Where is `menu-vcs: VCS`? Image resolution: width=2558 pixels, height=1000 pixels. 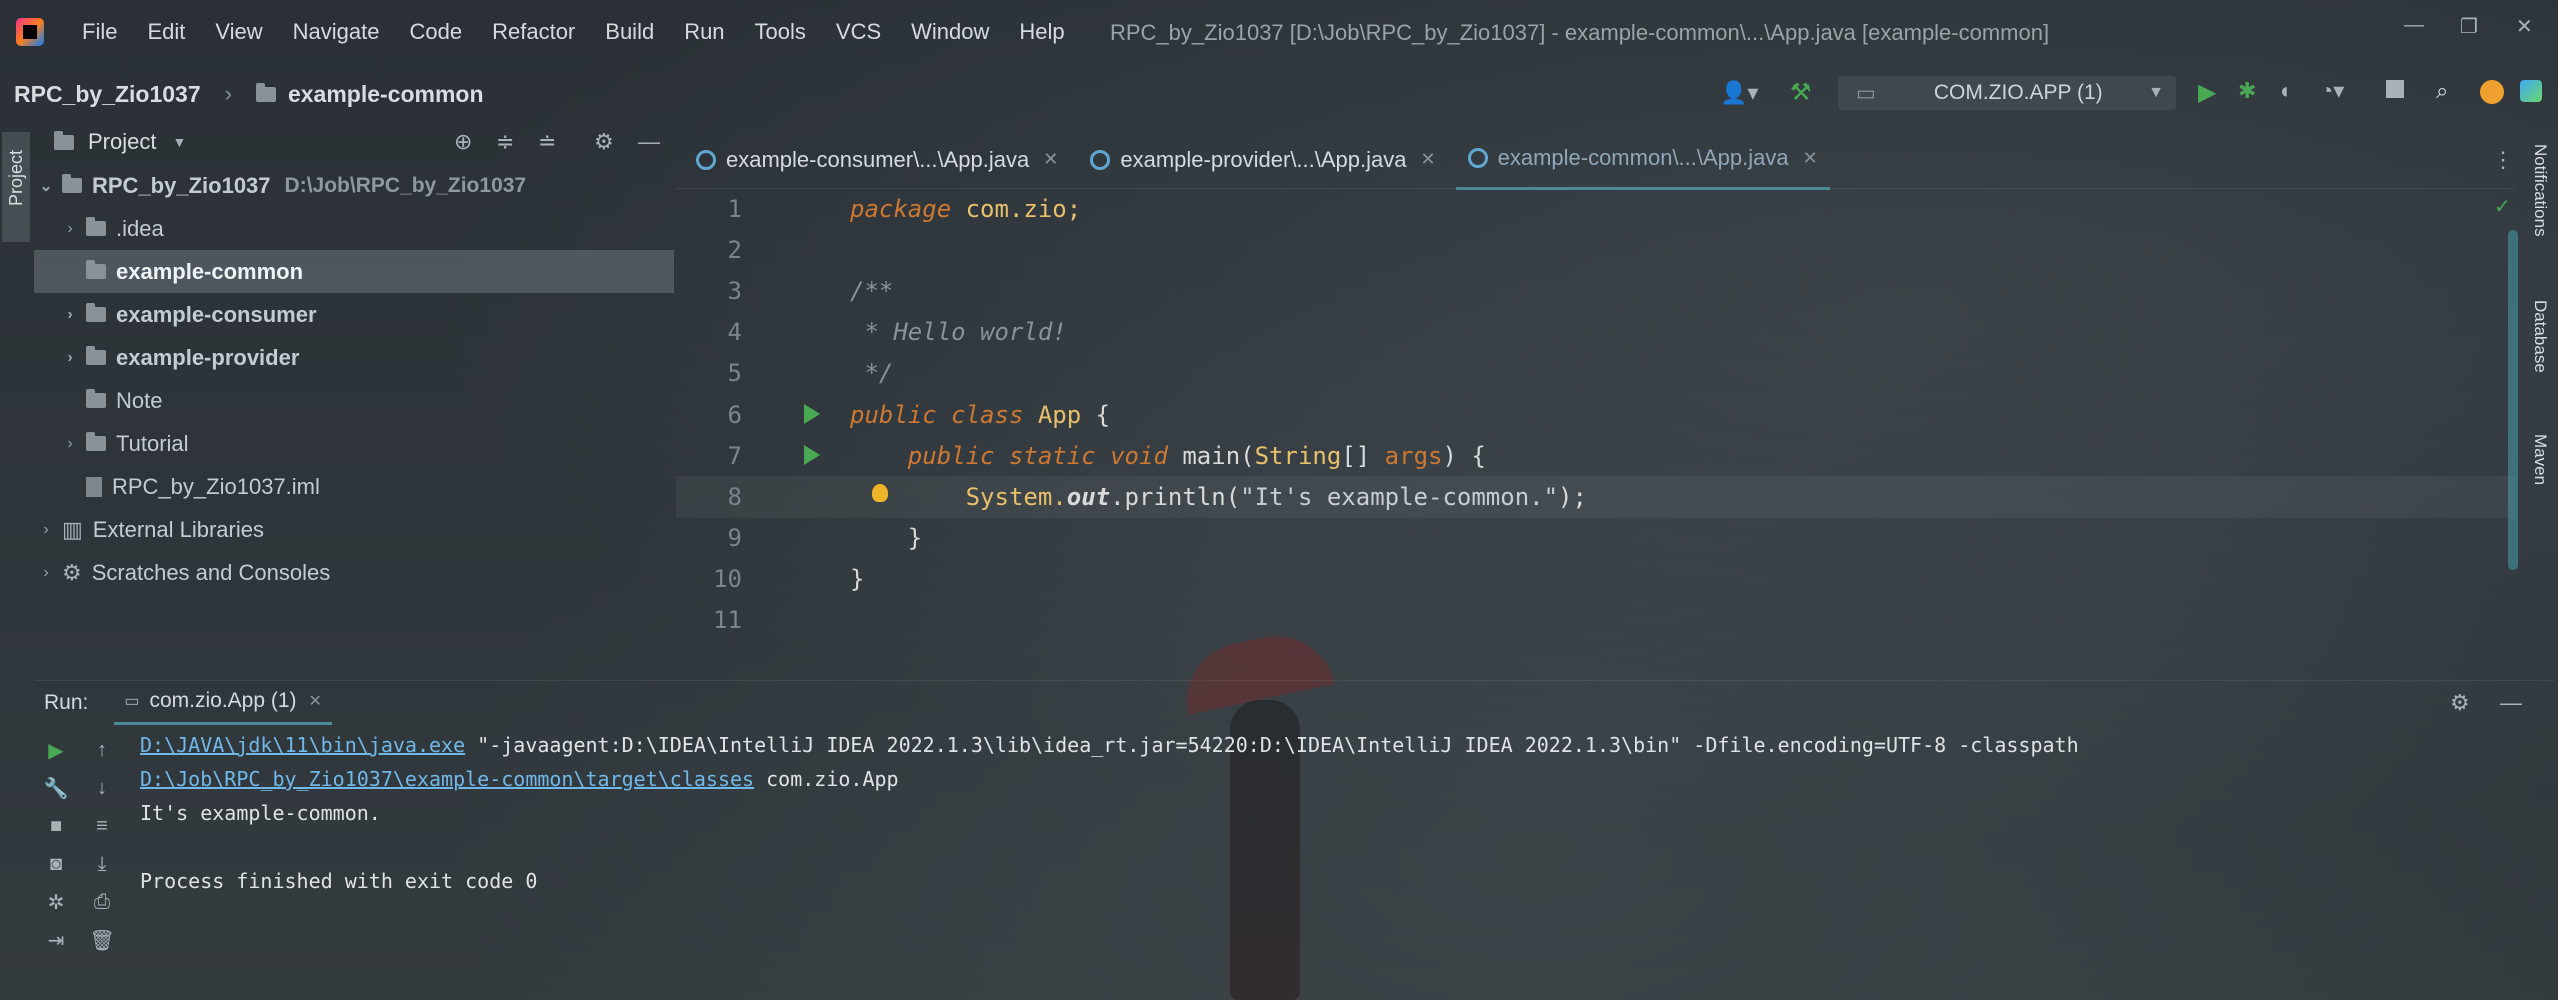 menu-vcs: VCS is located at coordinates (858, 32).